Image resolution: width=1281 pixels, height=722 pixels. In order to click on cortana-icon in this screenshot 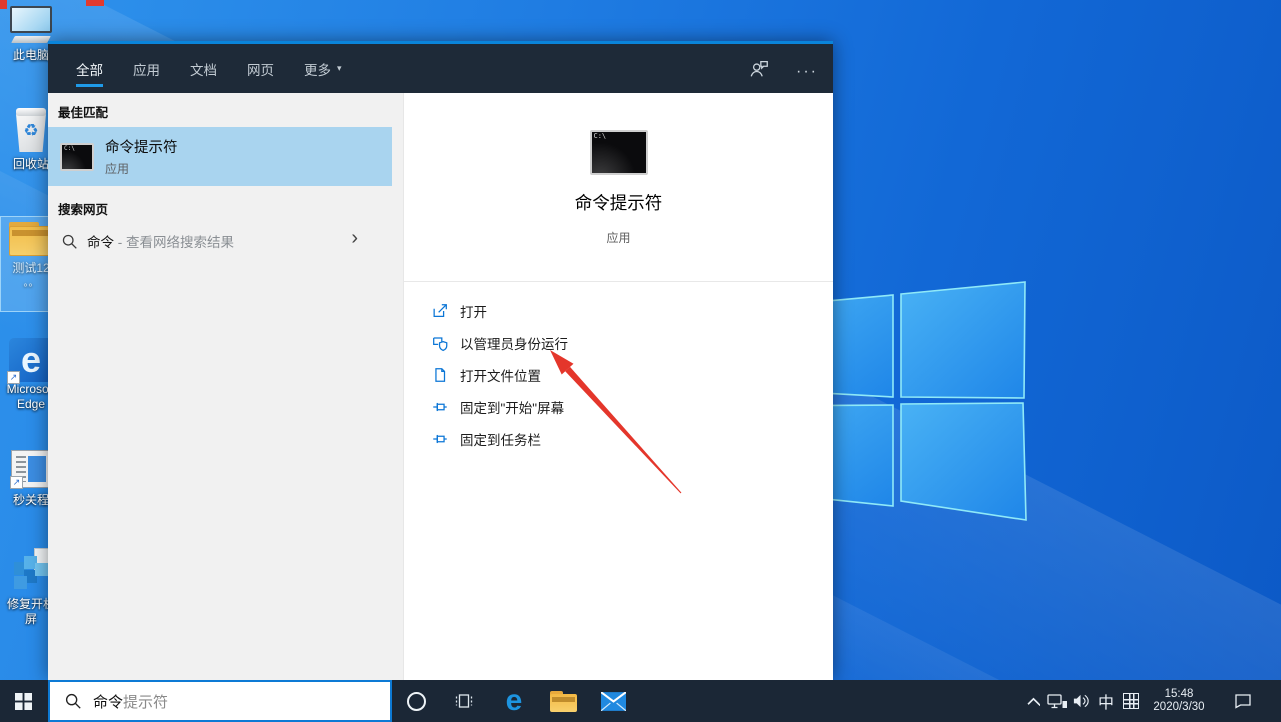, I will do `click(416, 701)`.